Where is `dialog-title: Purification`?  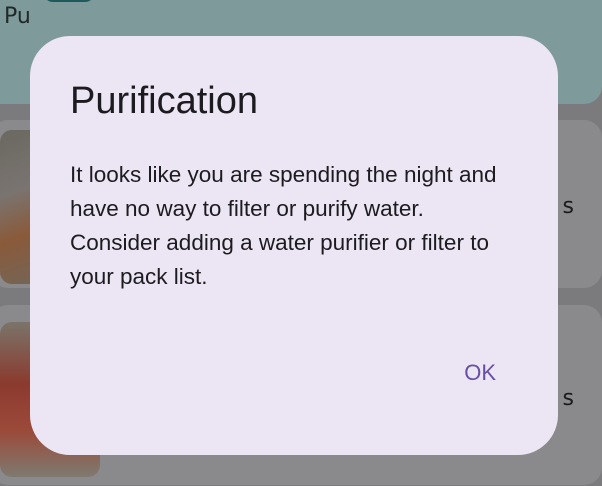
dialog-title: Purification is located at coordinates (164, 101).